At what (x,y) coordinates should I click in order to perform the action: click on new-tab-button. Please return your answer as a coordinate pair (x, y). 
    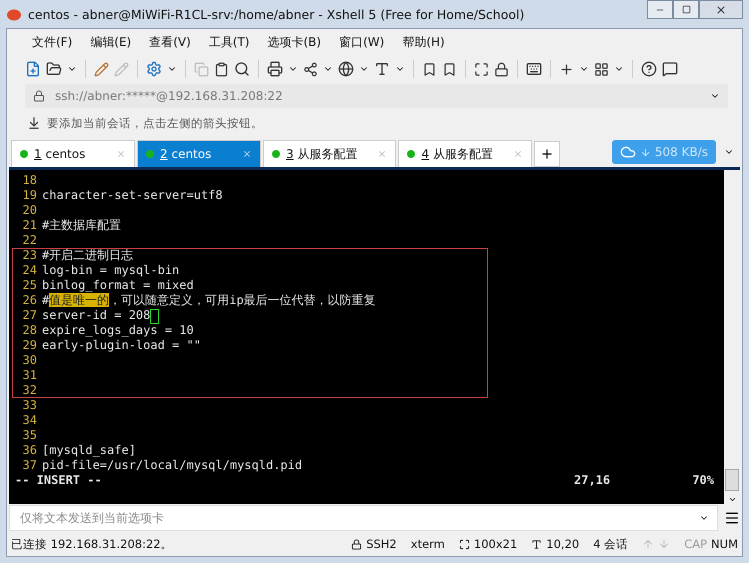
    Looking at the image, I should click on (547, 154).